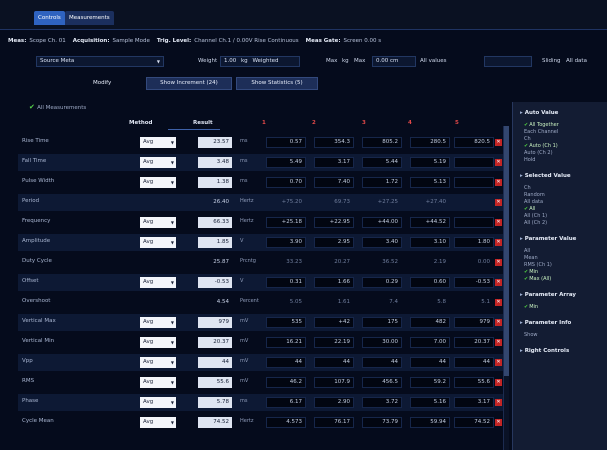 The image size is (607, 450). Describe the element at coordinates (538, 265) in the screenshot. I see `panel-option: RMS (Ch 1)` at that location.